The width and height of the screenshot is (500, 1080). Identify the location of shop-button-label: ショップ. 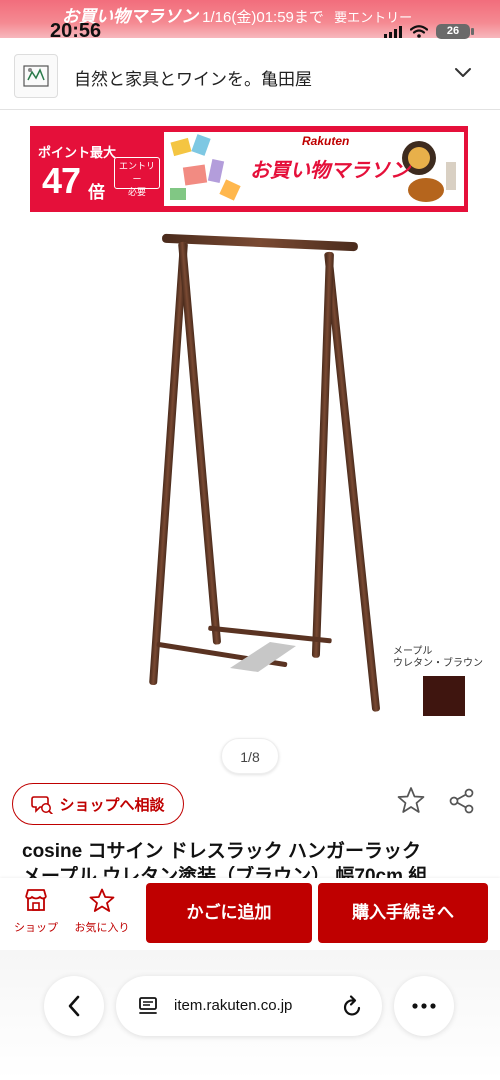
(36, 928).